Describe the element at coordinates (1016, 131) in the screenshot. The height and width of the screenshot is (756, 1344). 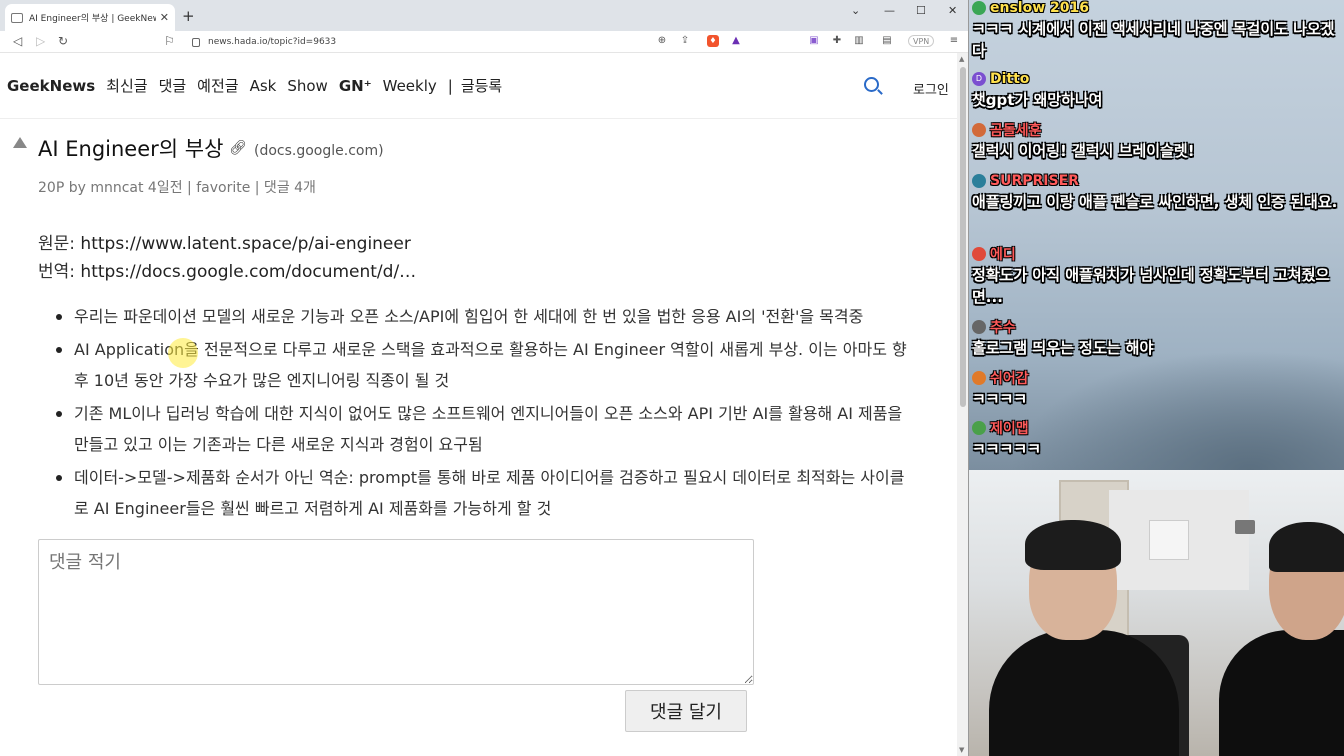
I see `chat-nick: 곰돌세훈` at that location.